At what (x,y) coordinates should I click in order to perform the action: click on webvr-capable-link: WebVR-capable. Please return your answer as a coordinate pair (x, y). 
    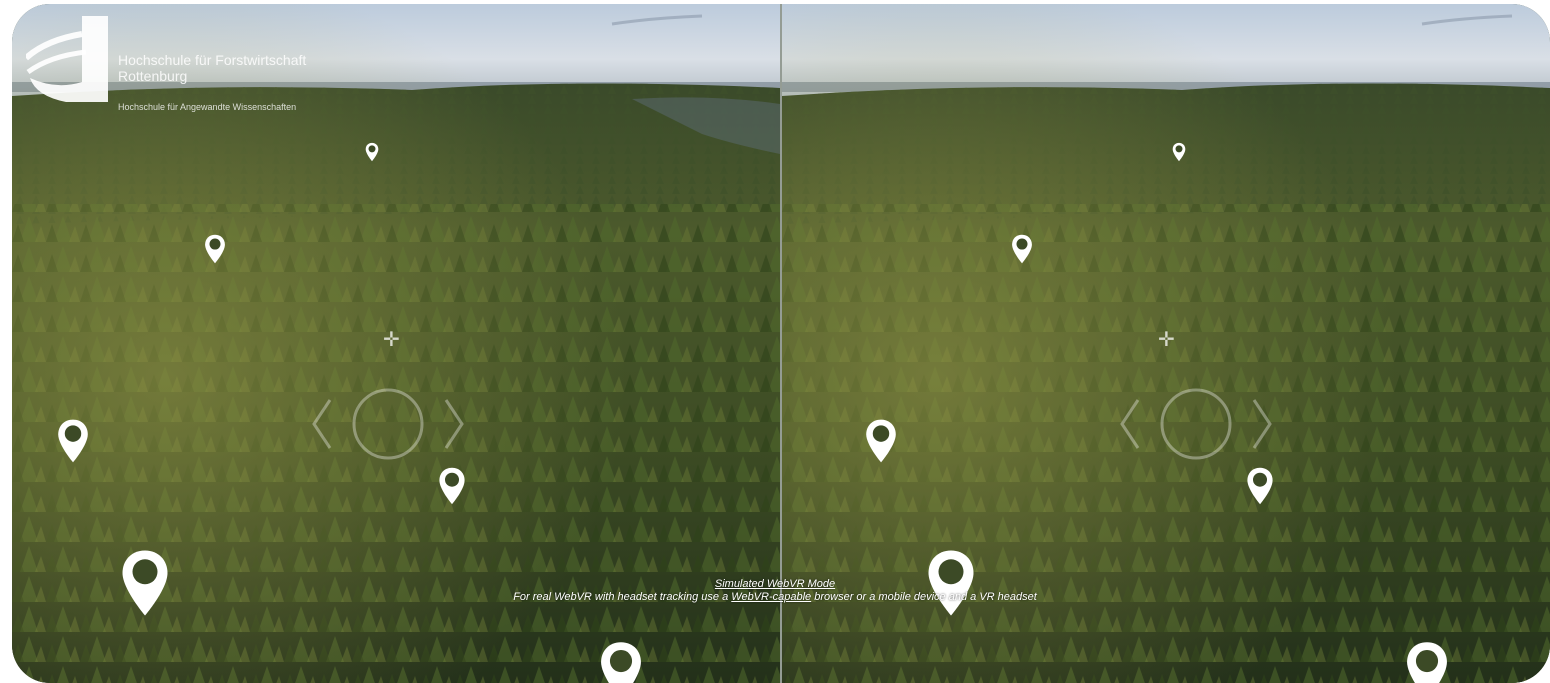
    Looking at the image, I should click on (771, 597).